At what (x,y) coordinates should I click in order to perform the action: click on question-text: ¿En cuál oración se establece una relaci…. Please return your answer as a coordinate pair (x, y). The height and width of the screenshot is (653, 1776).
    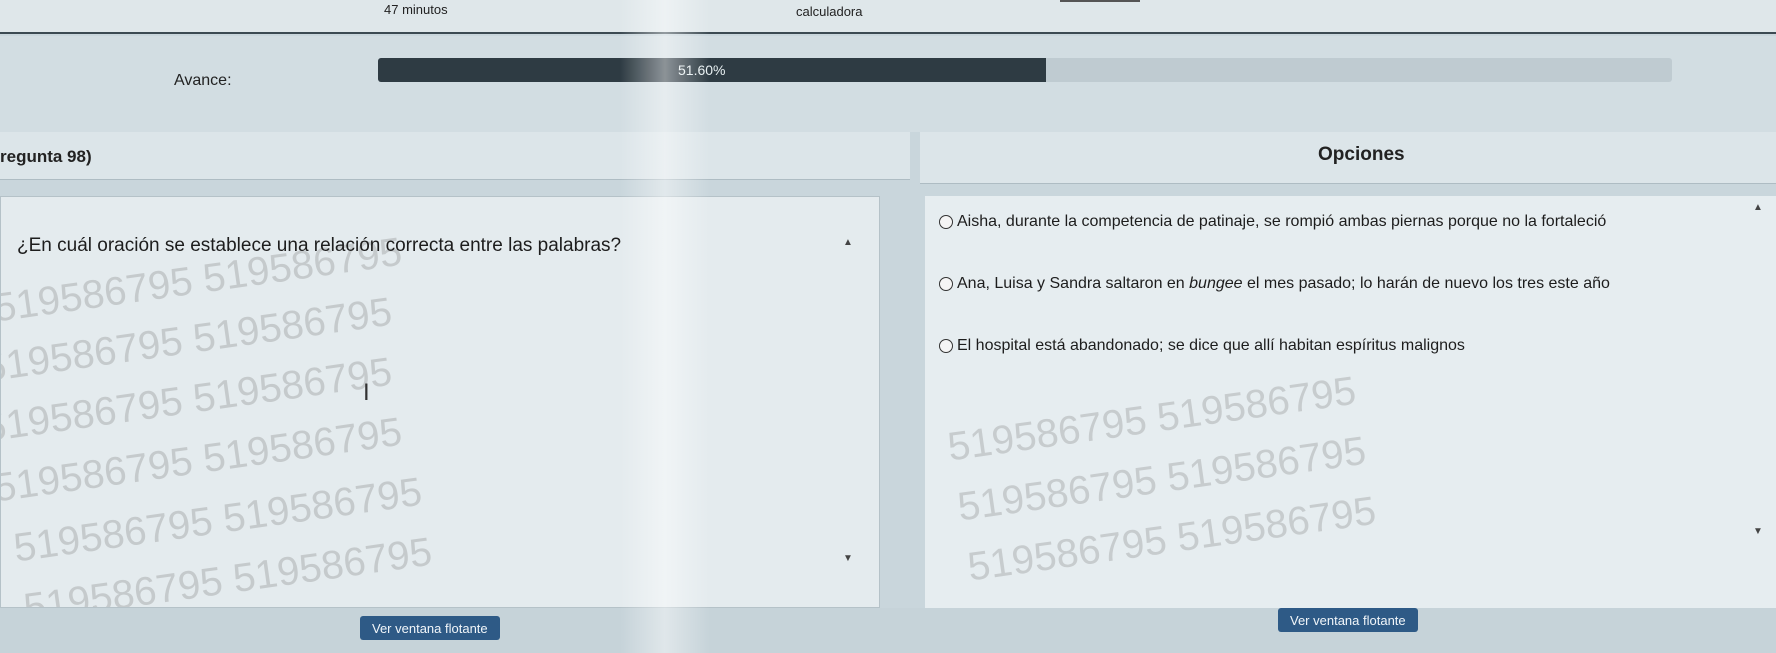
    Looking at the image, I should click on (319, 245).